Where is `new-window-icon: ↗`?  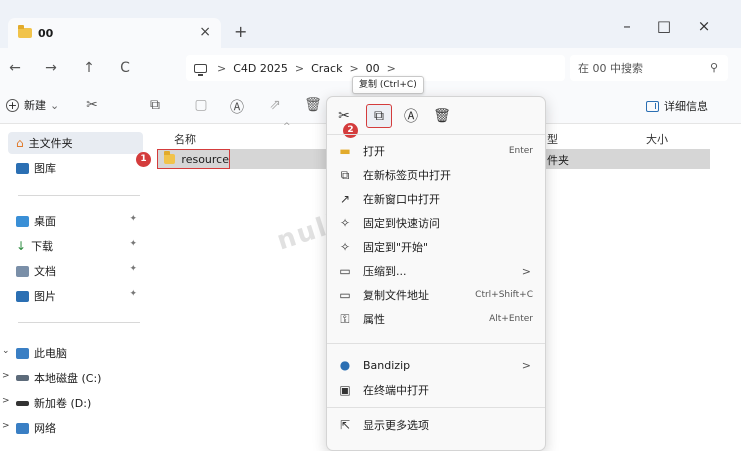 new-window-icon: ↗ is located at coordinates (345, 199).